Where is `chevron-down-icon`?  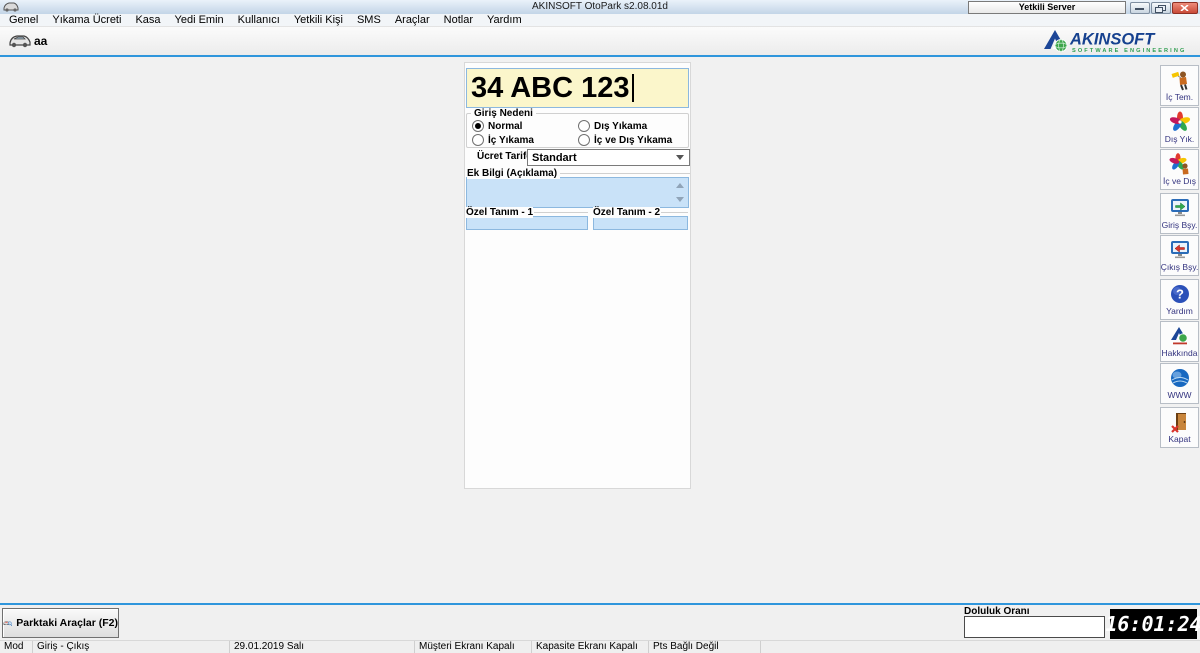 chevron-down-icon is located at coordinates (680, 157).